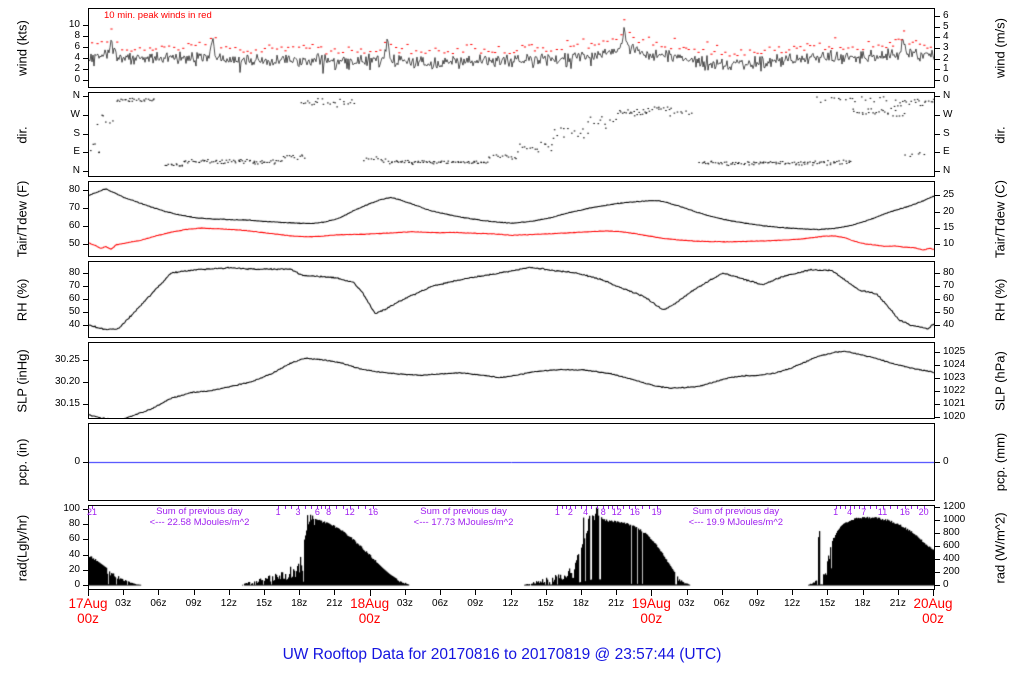 Image resolution: width=1024 pixels, height=700 pixels. Describe the element at coordinates (22, 547) in the screenshot. I see `axis-title-left-rad-text: rad(Lgly/hr)` at that location.